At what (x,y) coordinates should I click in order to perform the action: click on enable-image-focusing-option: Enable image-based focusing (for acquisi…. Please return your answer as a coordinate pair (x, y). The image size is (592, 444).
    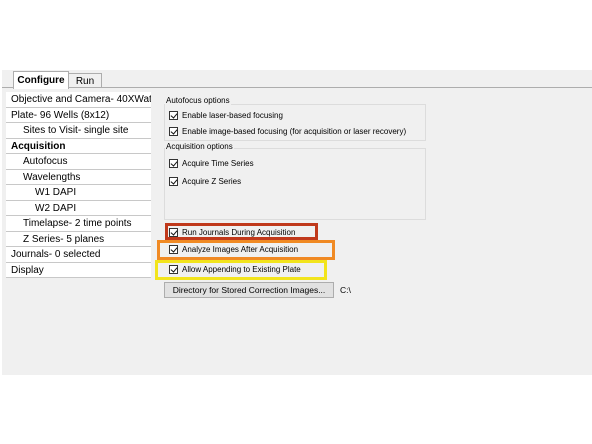
    Looking at the image, I should click on (287, 131).